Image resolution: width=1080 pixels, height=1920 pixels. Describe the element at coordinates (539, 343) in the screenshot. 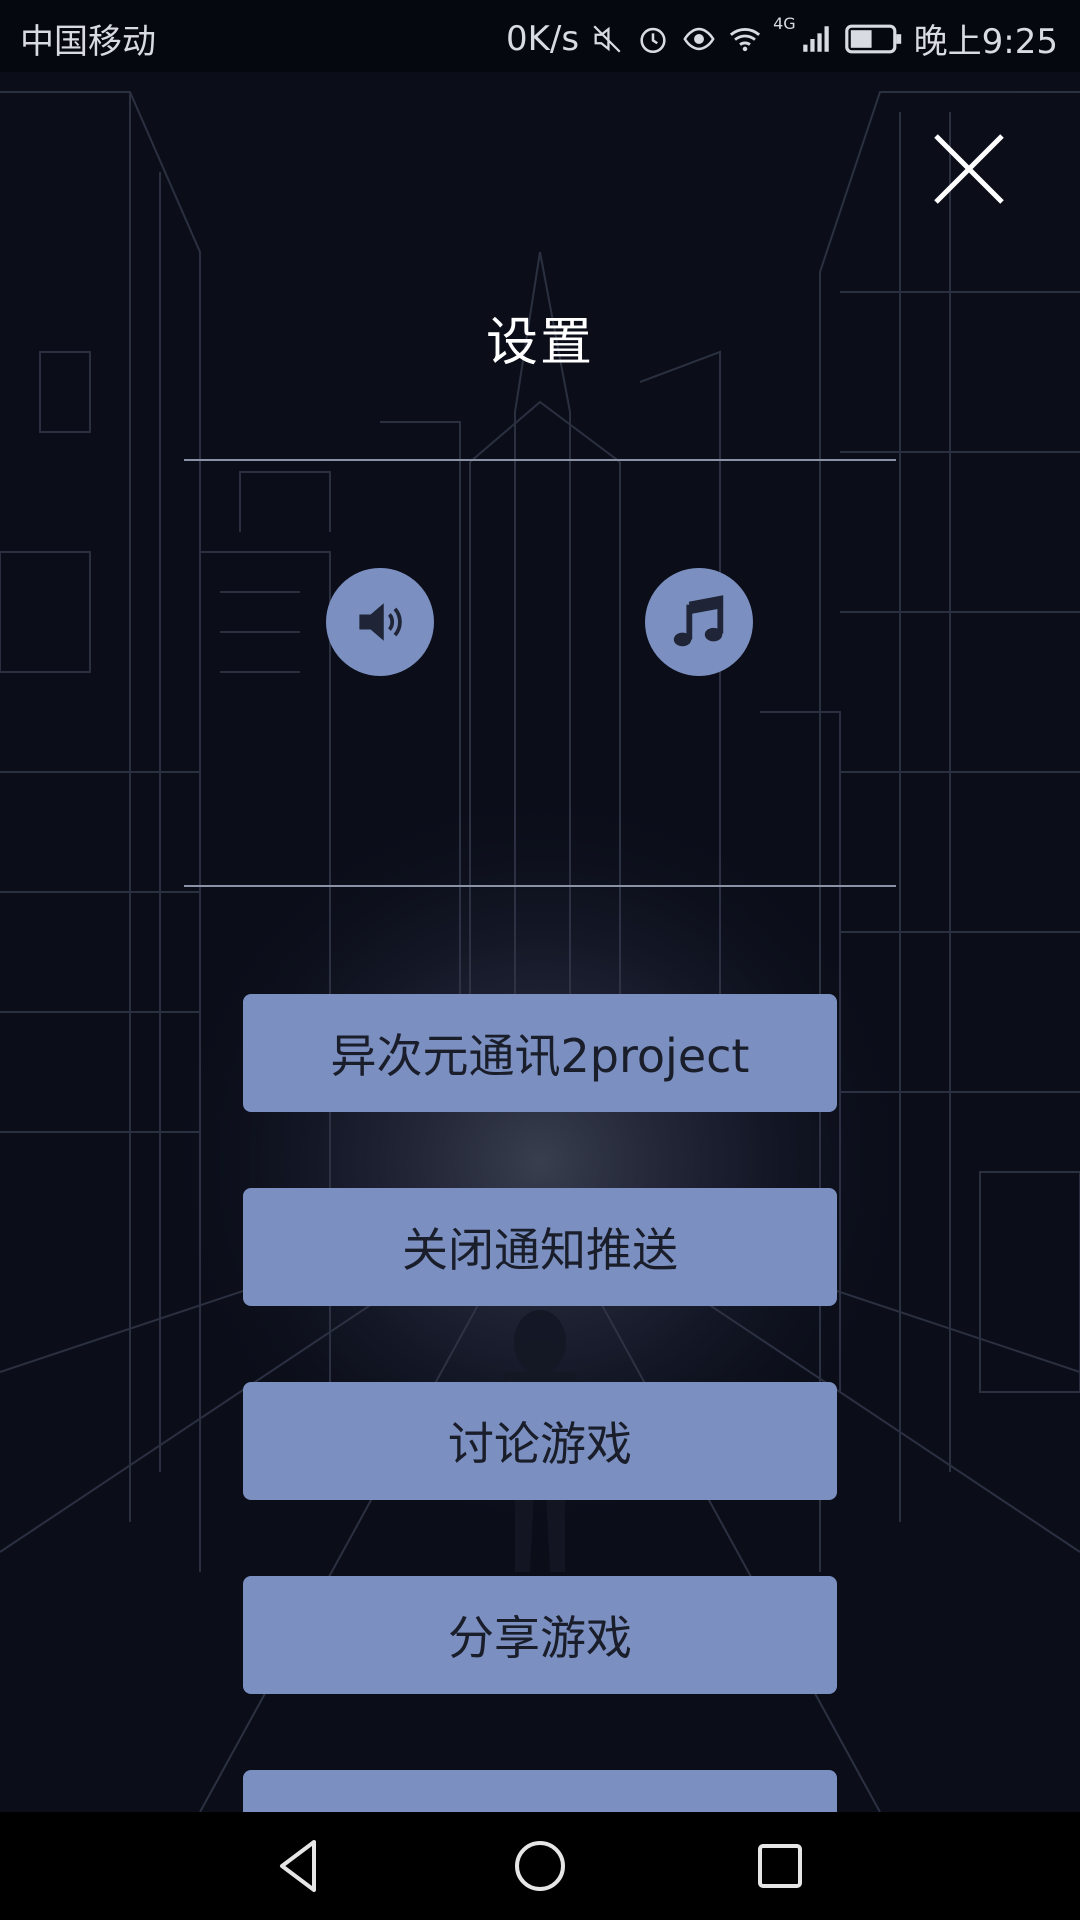

I see `page-title: 设置` at that location.